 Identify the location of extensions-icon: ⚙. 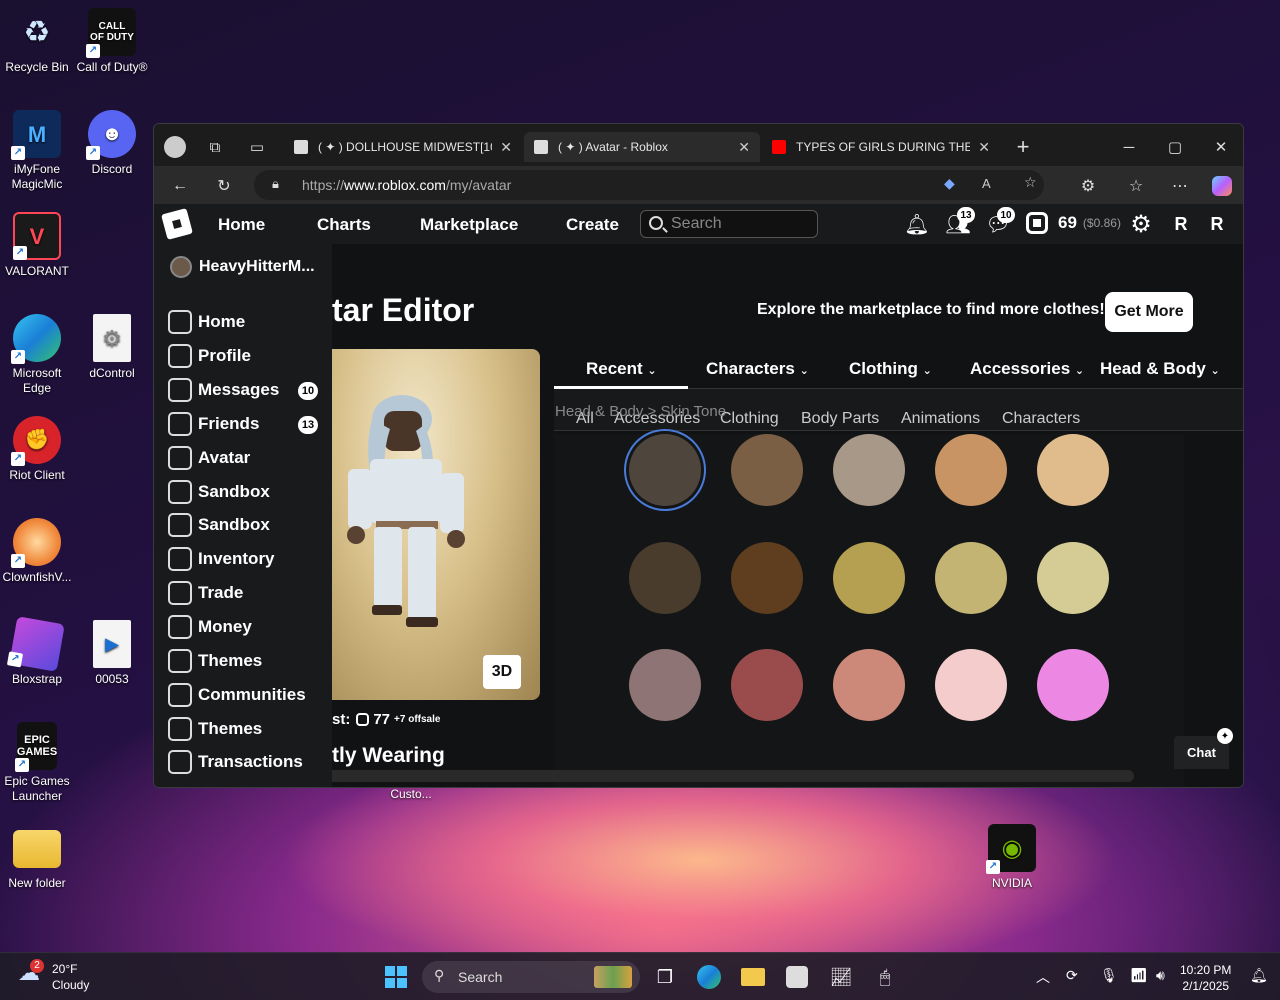
(1088, 186).